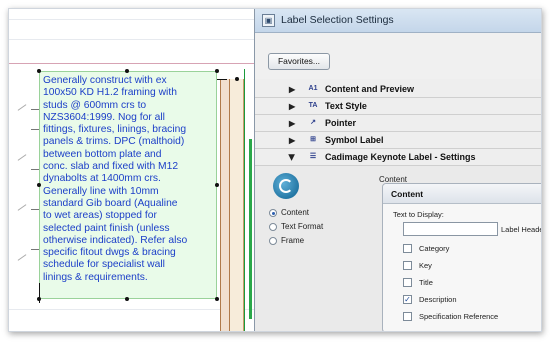 The image size is (550, 344). I want to click on checkbox-label: Description, so click(438, 299).